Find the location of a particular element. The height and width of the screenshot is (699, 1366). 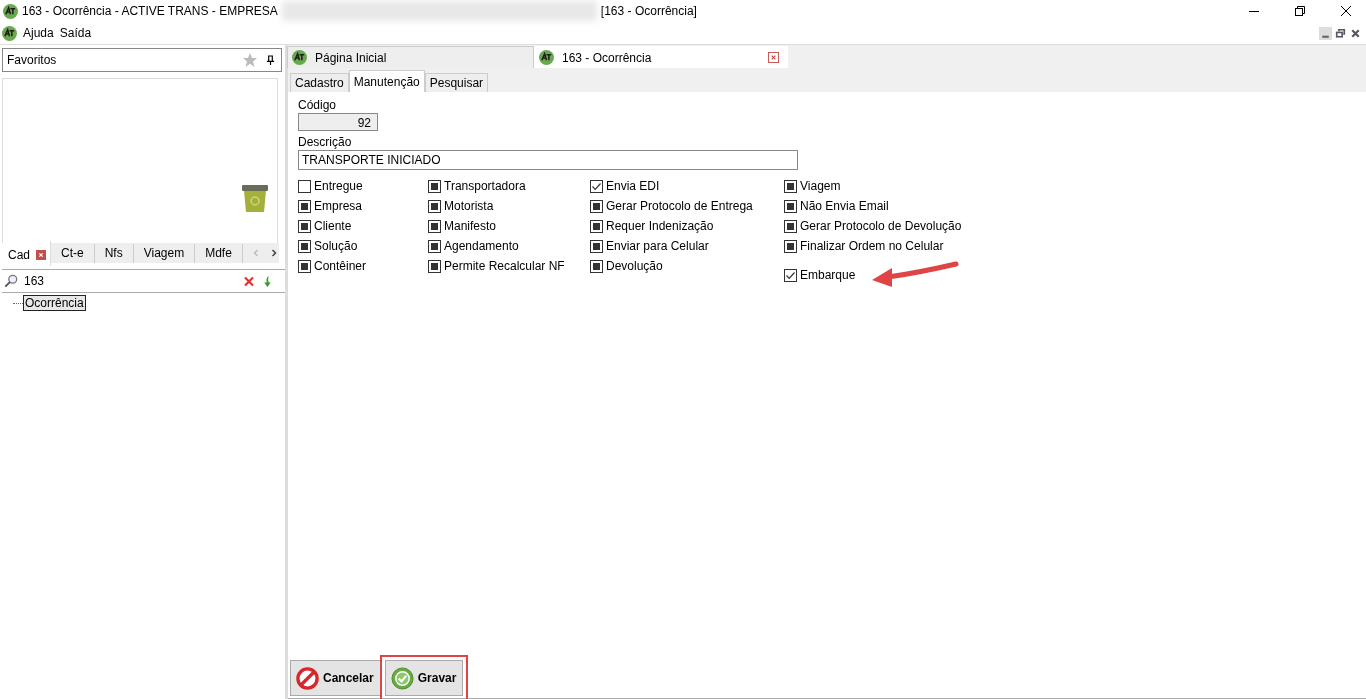

checkbox-label: Envia EDI is located at coordinates (633, 186).